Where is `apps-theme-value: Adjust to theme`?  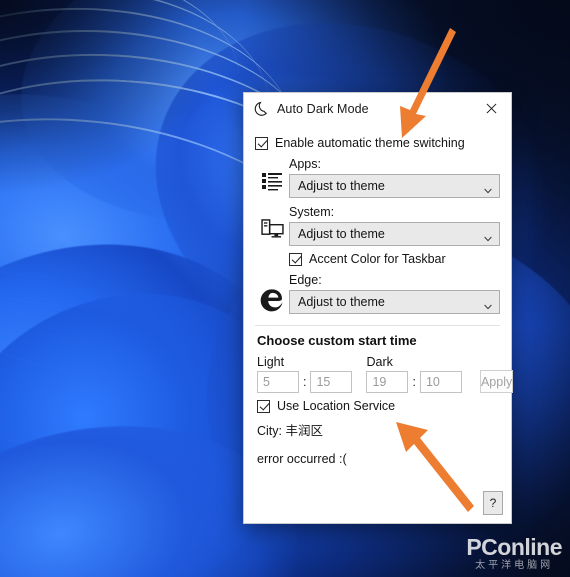 apps-theme-value: Adjust to theme is located at coordinates (341, 186).